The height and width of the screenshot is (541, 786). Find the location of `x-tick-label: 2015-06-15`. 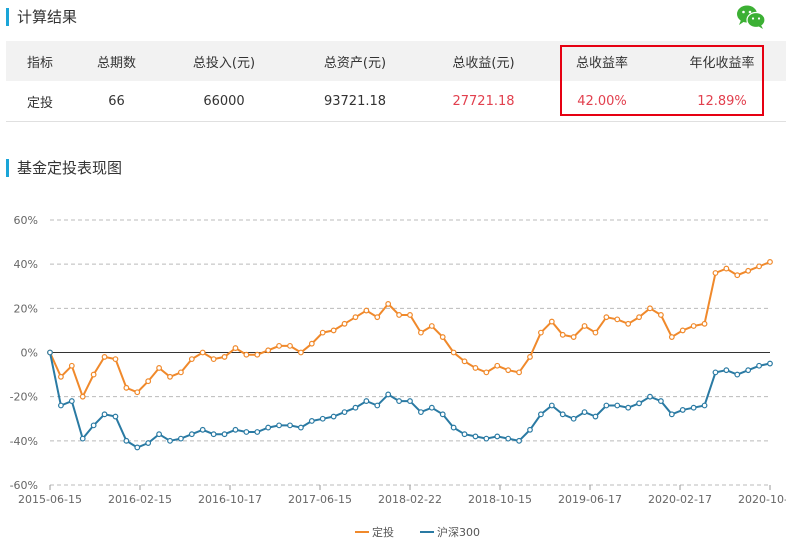

x-tick-label: 2015-06-15 is located at coordinates (50, 499).